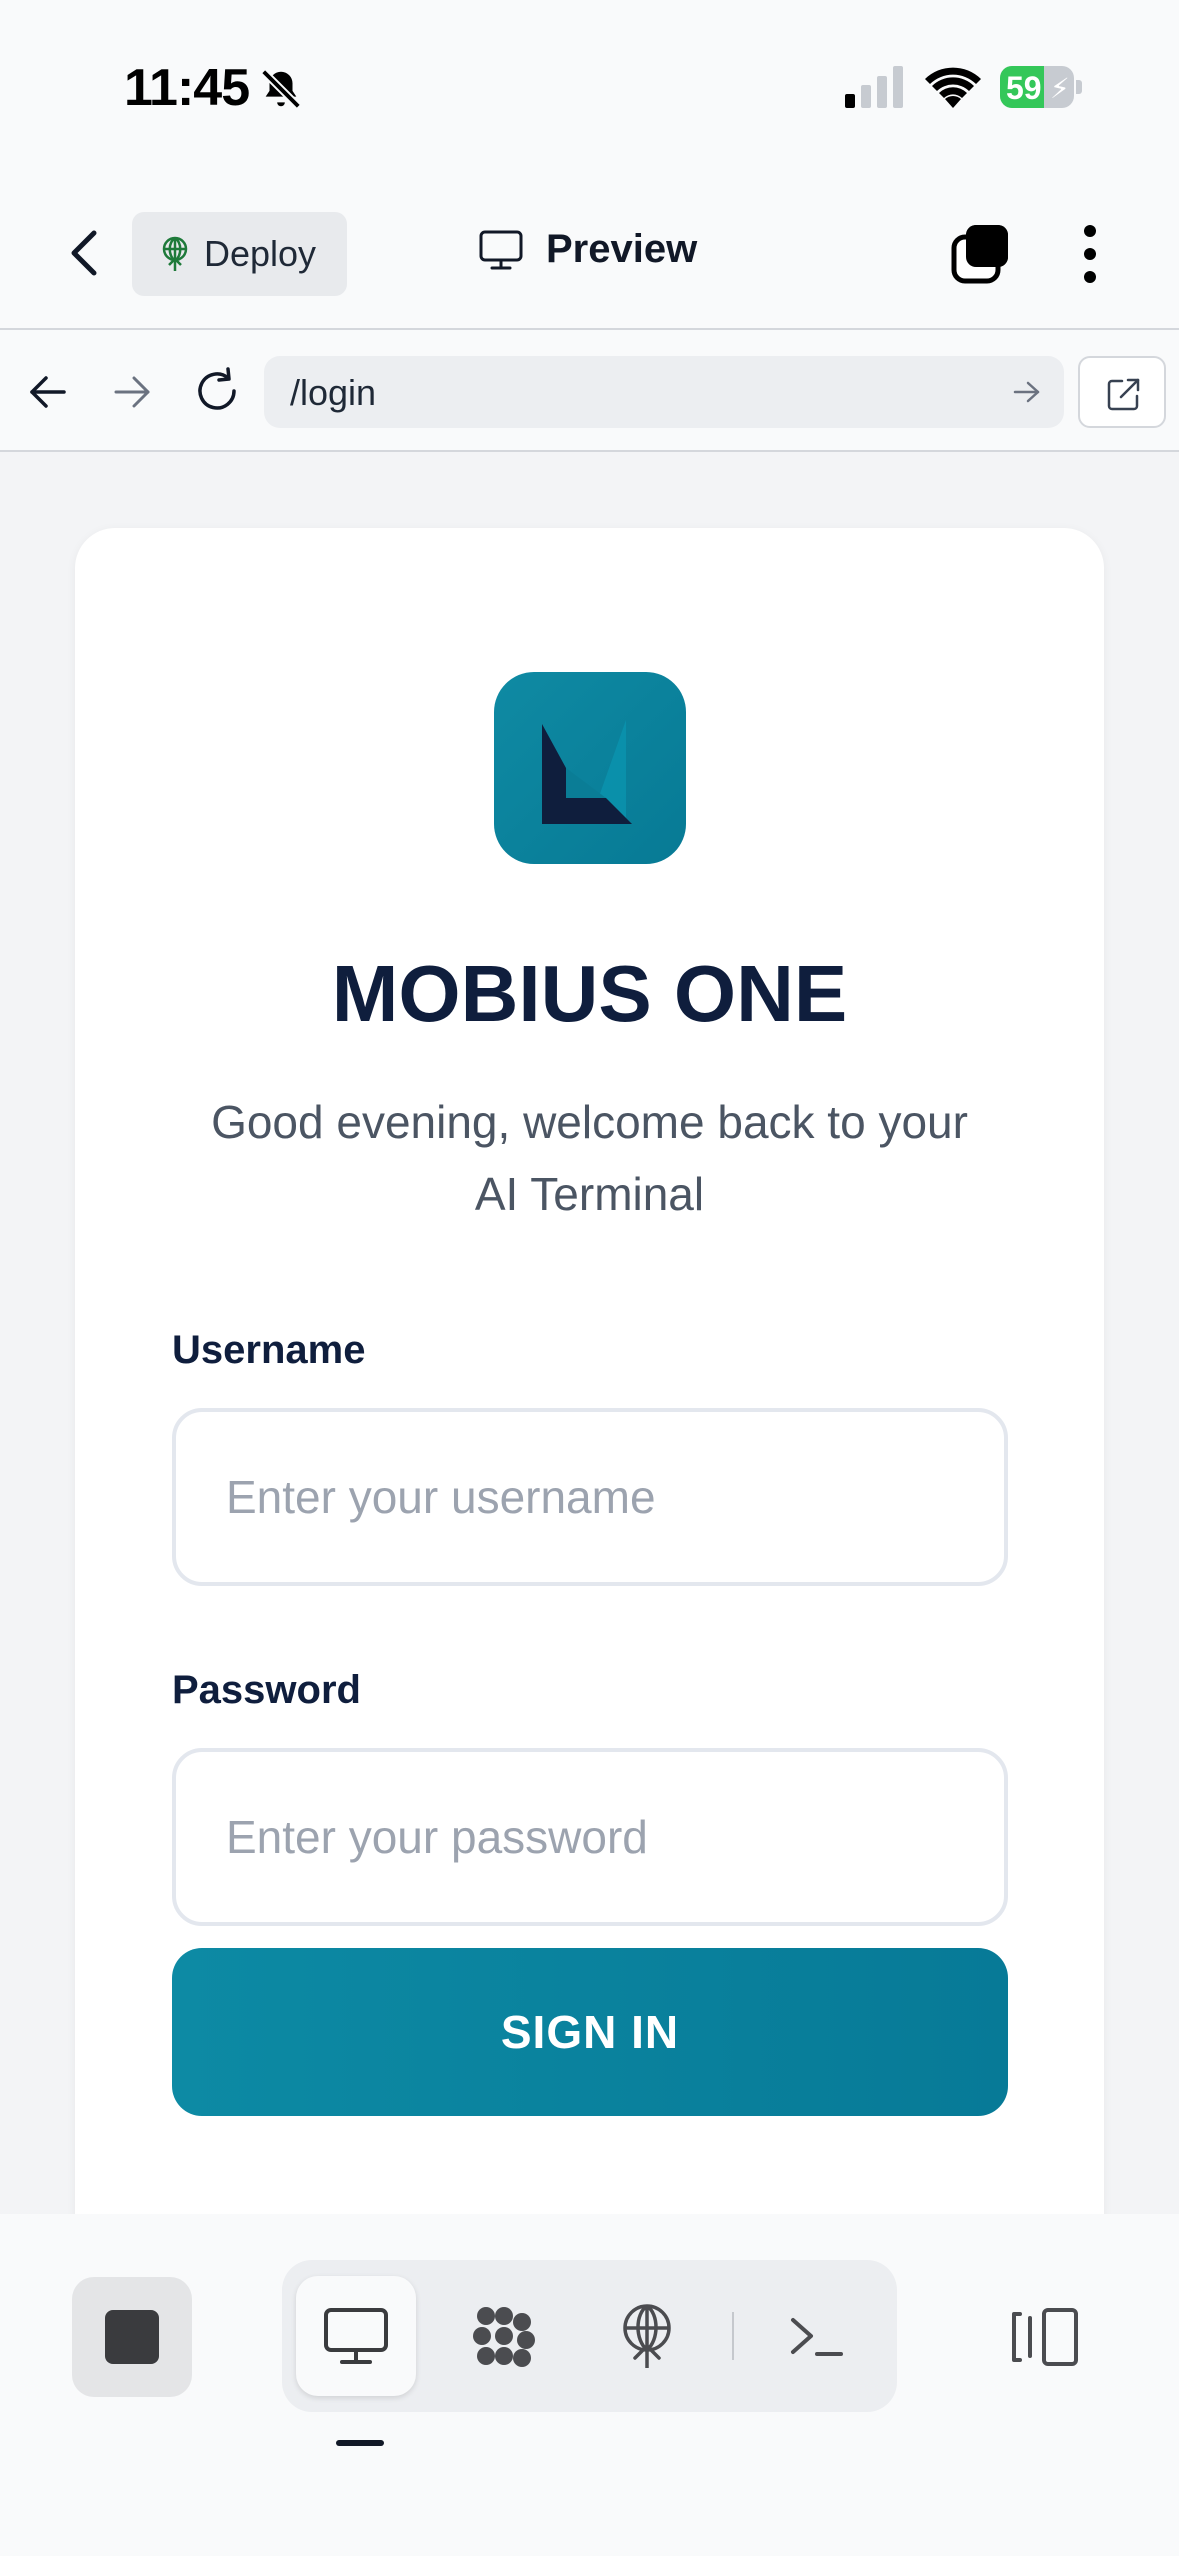  I want to click on browser-bar: /login, so click(589, 392).